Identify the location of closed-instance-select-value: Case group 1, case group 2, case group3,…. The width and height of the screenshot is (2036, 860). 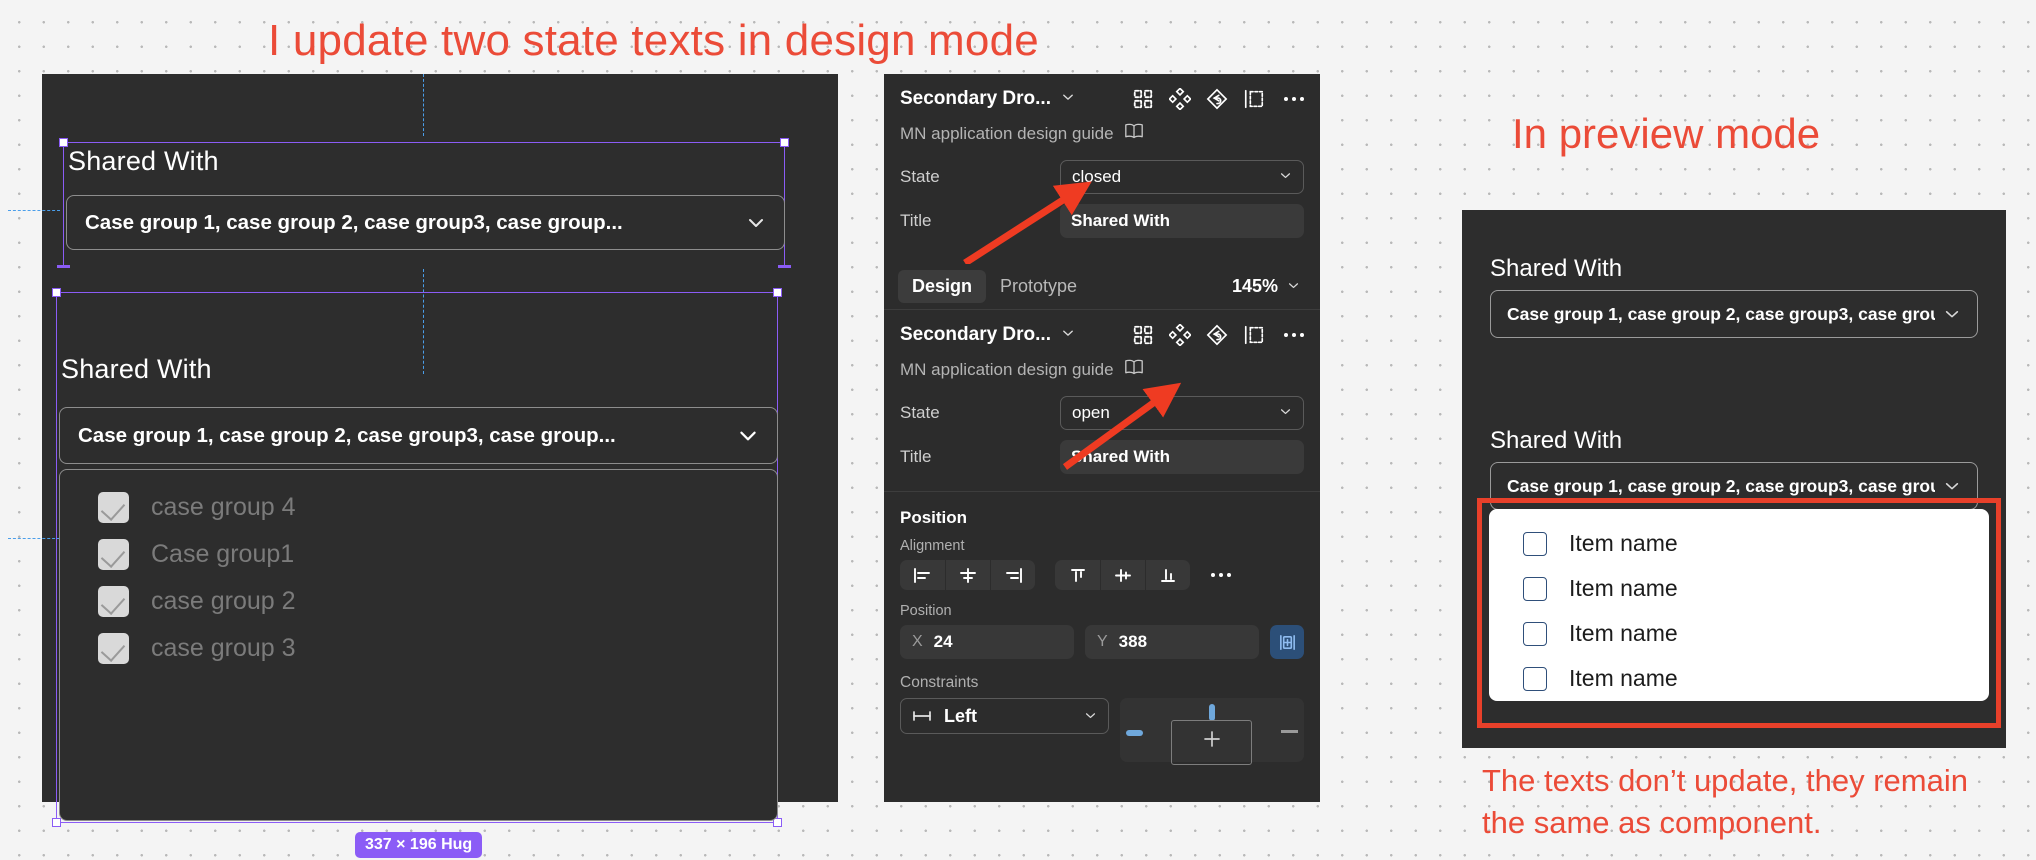
(354, 222).